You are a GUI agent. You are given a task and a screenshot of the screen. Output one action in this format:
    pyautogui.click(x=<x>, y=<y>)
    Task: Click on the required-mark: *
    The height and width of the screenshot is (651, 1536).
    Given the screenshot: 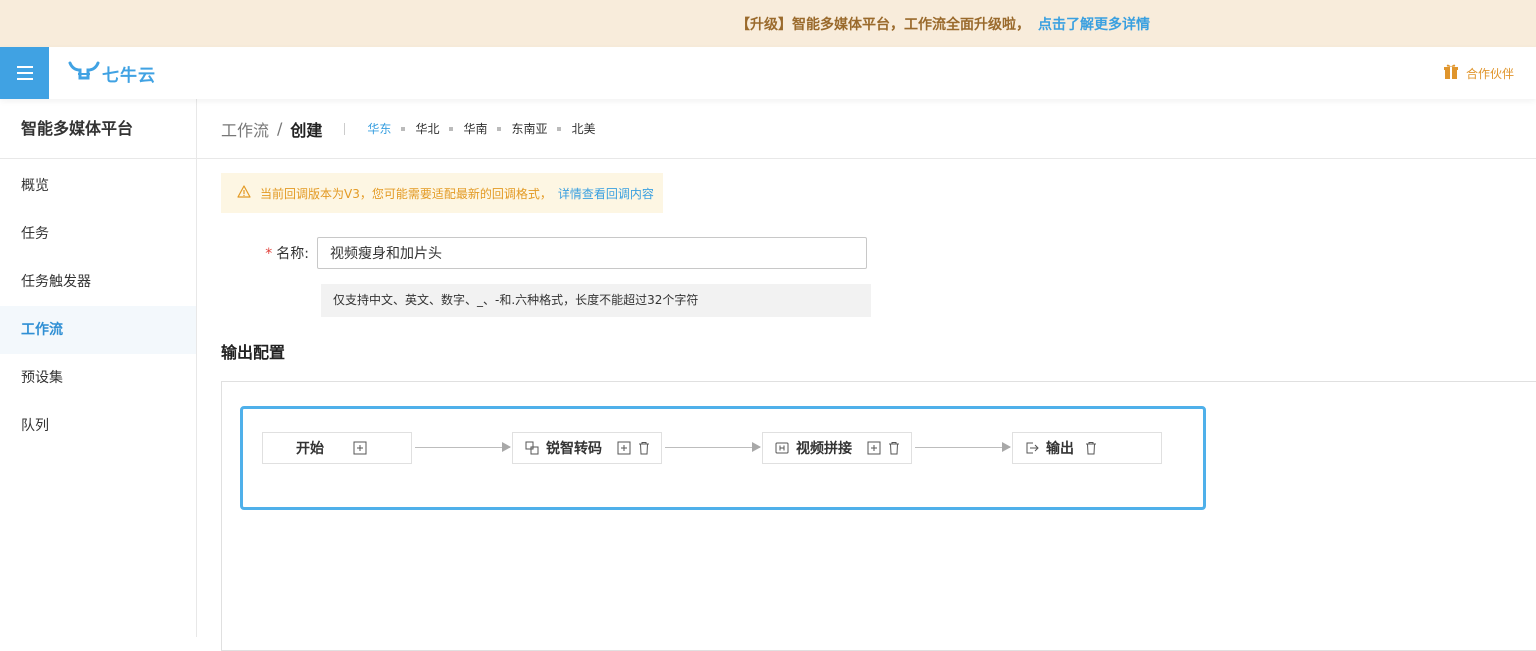 What is the action you would take?
    pyautogui.click(x=269, y=254)
    